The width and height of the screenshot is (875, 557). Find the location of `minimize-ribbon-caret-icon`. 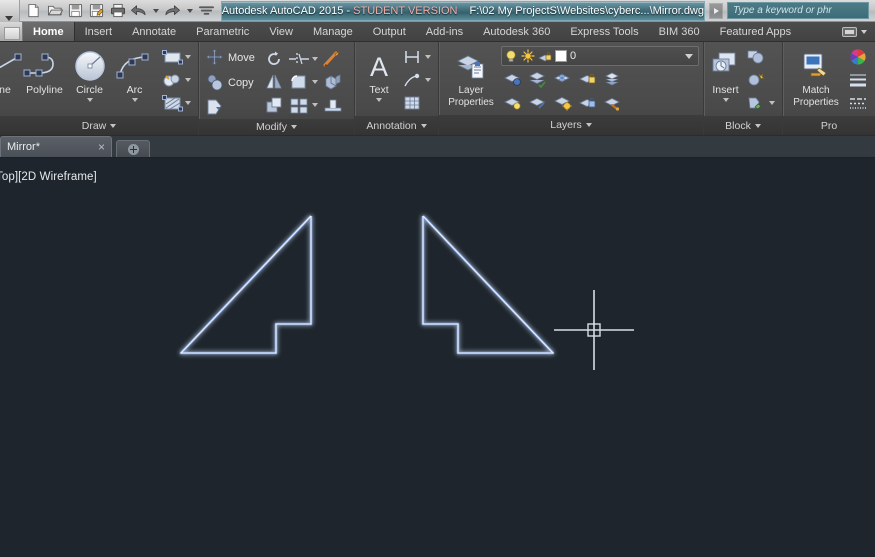

minimize-ribbon-caret-icon is located at coordinates (864, 31).